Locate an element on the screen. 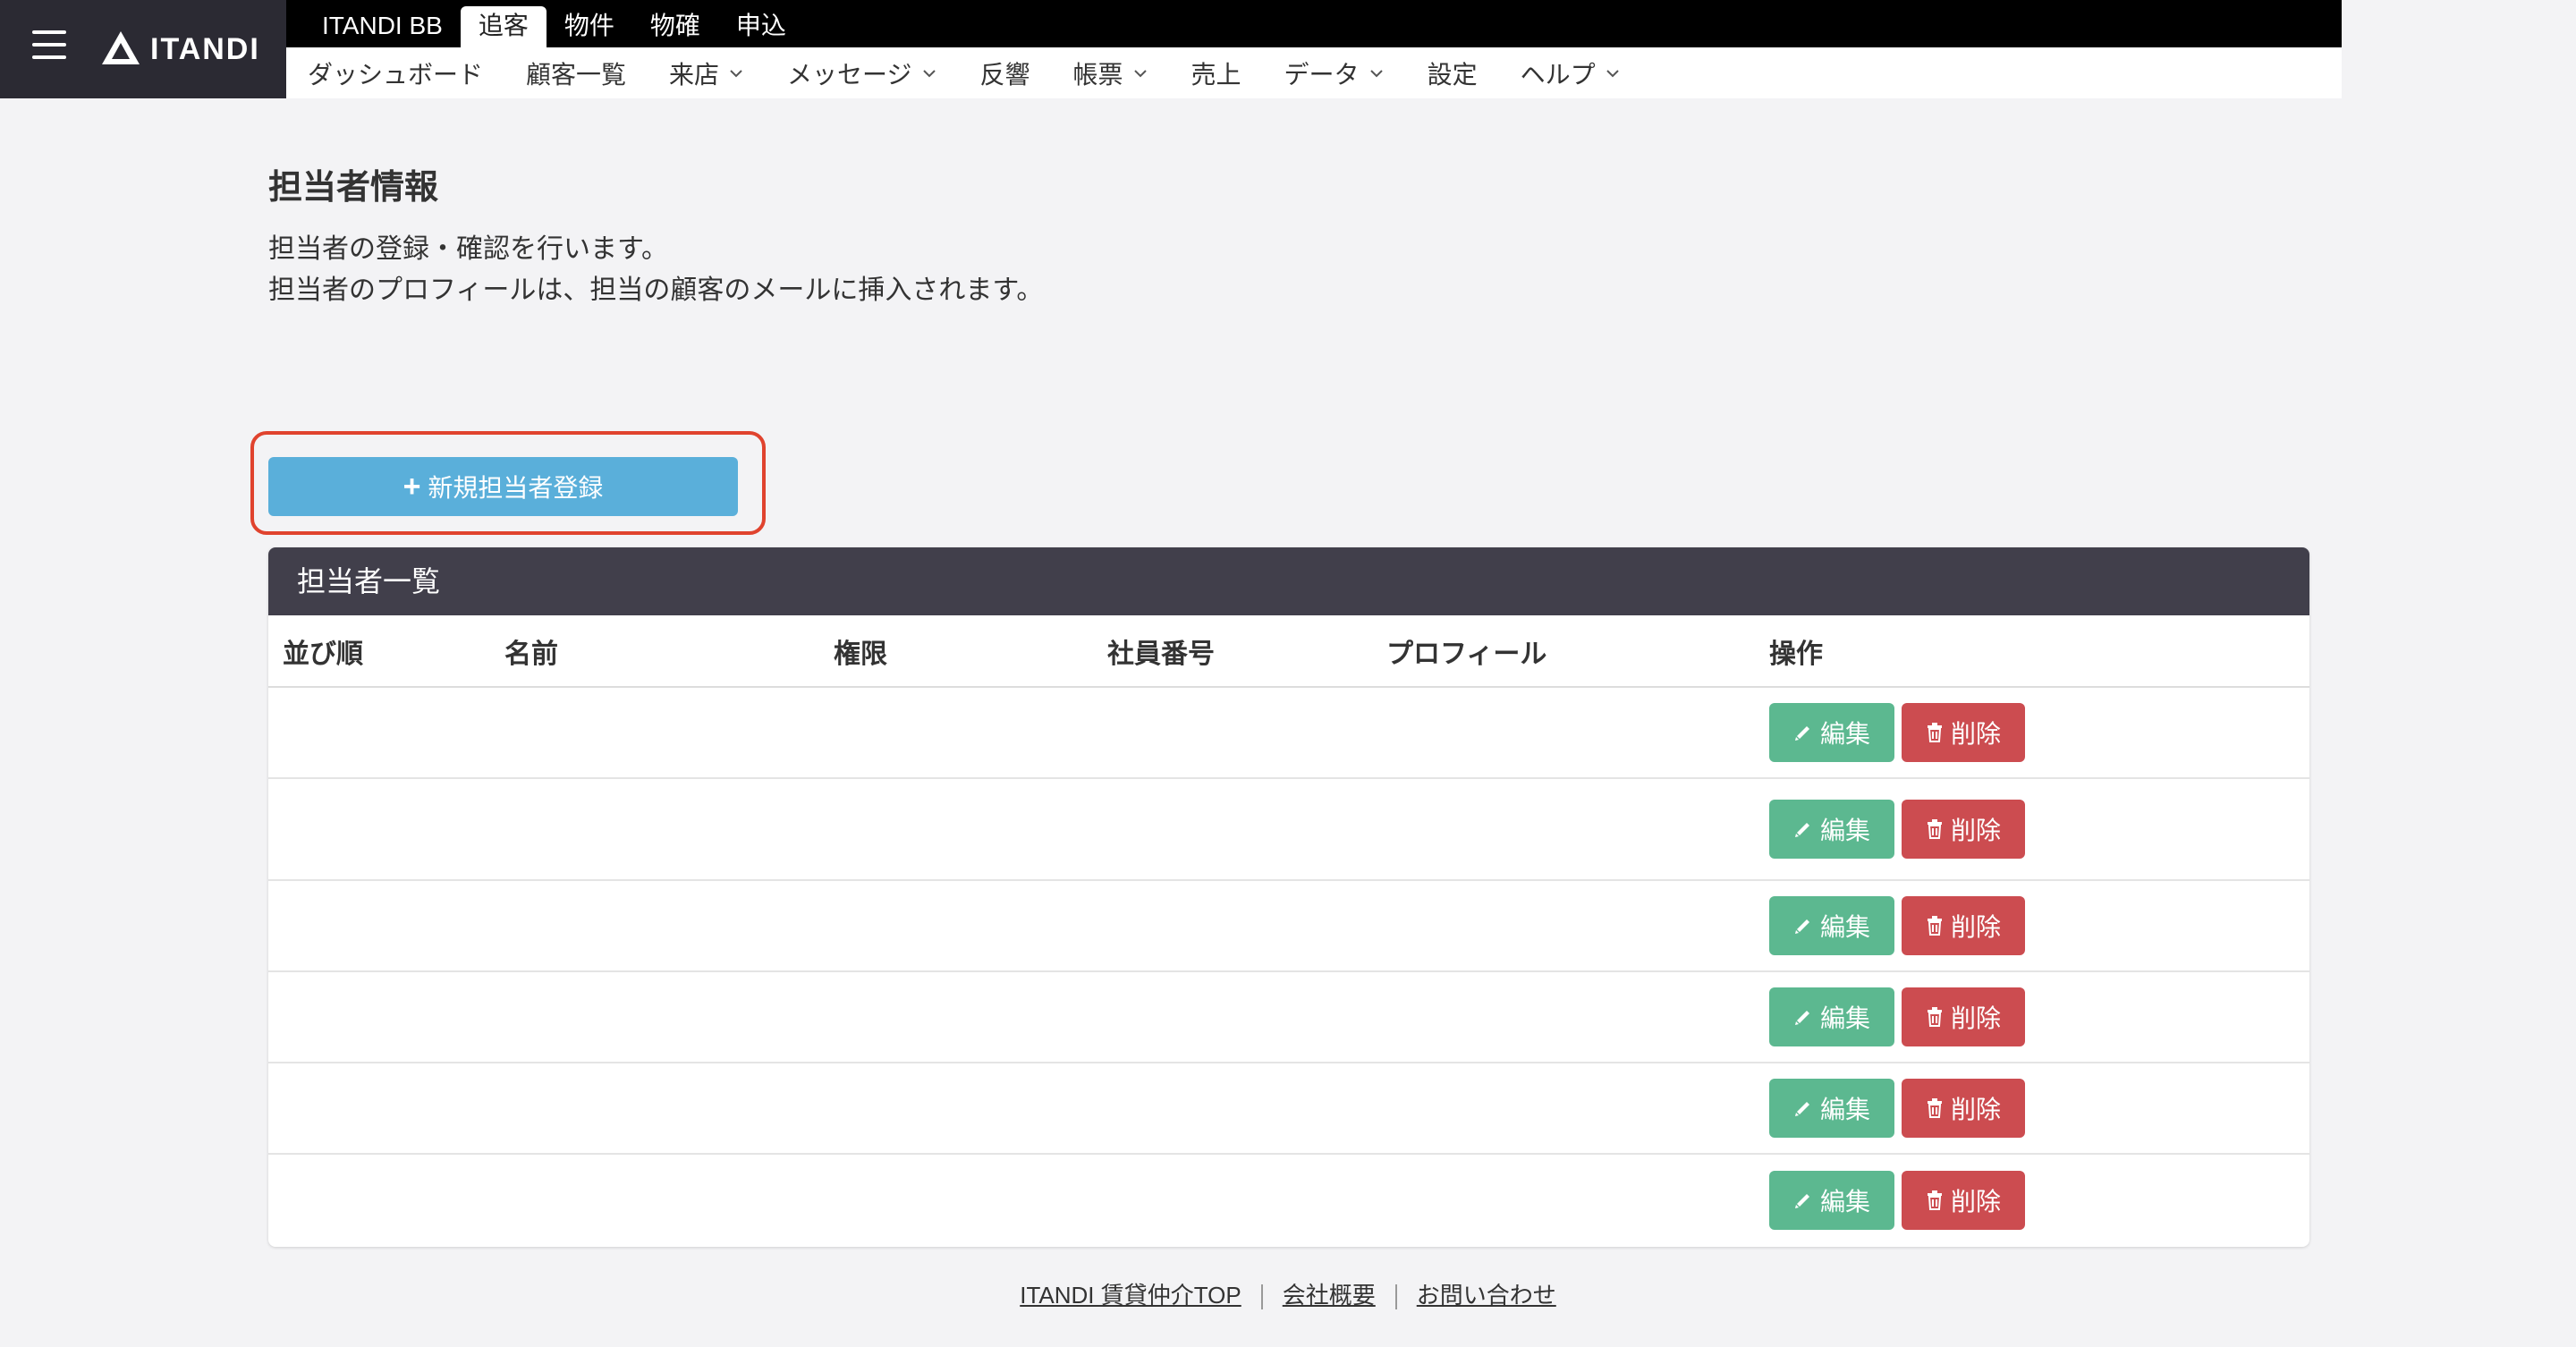  subnav-item: 来店 is located at coordinates (706, 73).